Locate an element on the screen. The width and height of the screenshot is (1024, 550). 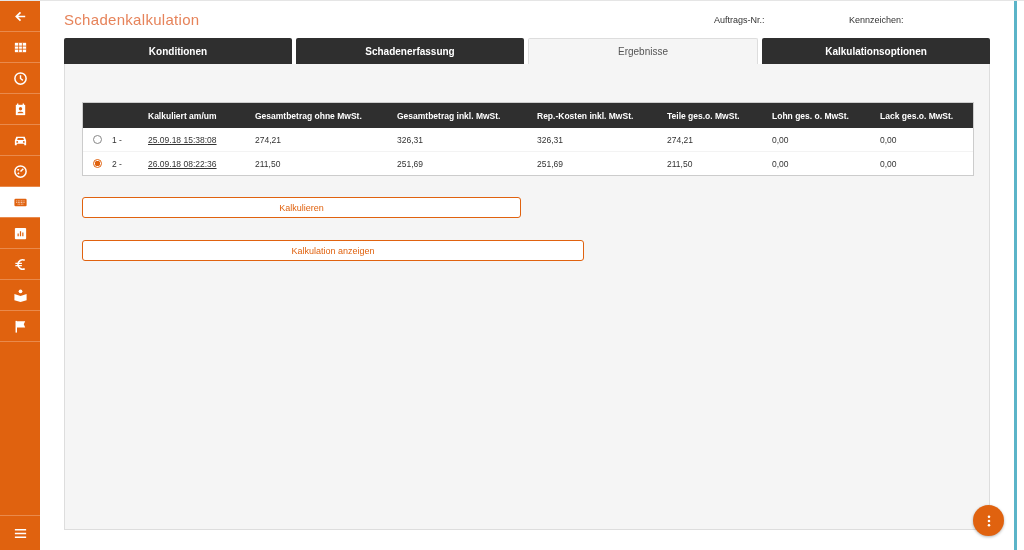
row-number: 1 - is located at coordinates (117, 139).